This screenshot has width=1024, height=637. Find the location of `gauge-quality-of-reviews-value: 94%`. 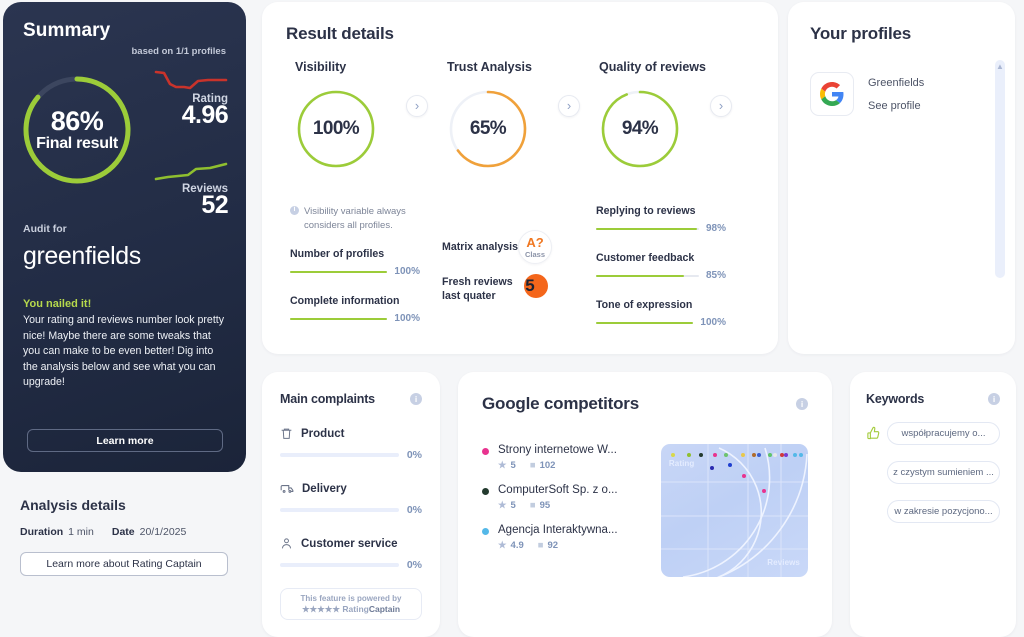

gauge-quality-of-reviews-value: 94% is located at coordinates (640, 128).